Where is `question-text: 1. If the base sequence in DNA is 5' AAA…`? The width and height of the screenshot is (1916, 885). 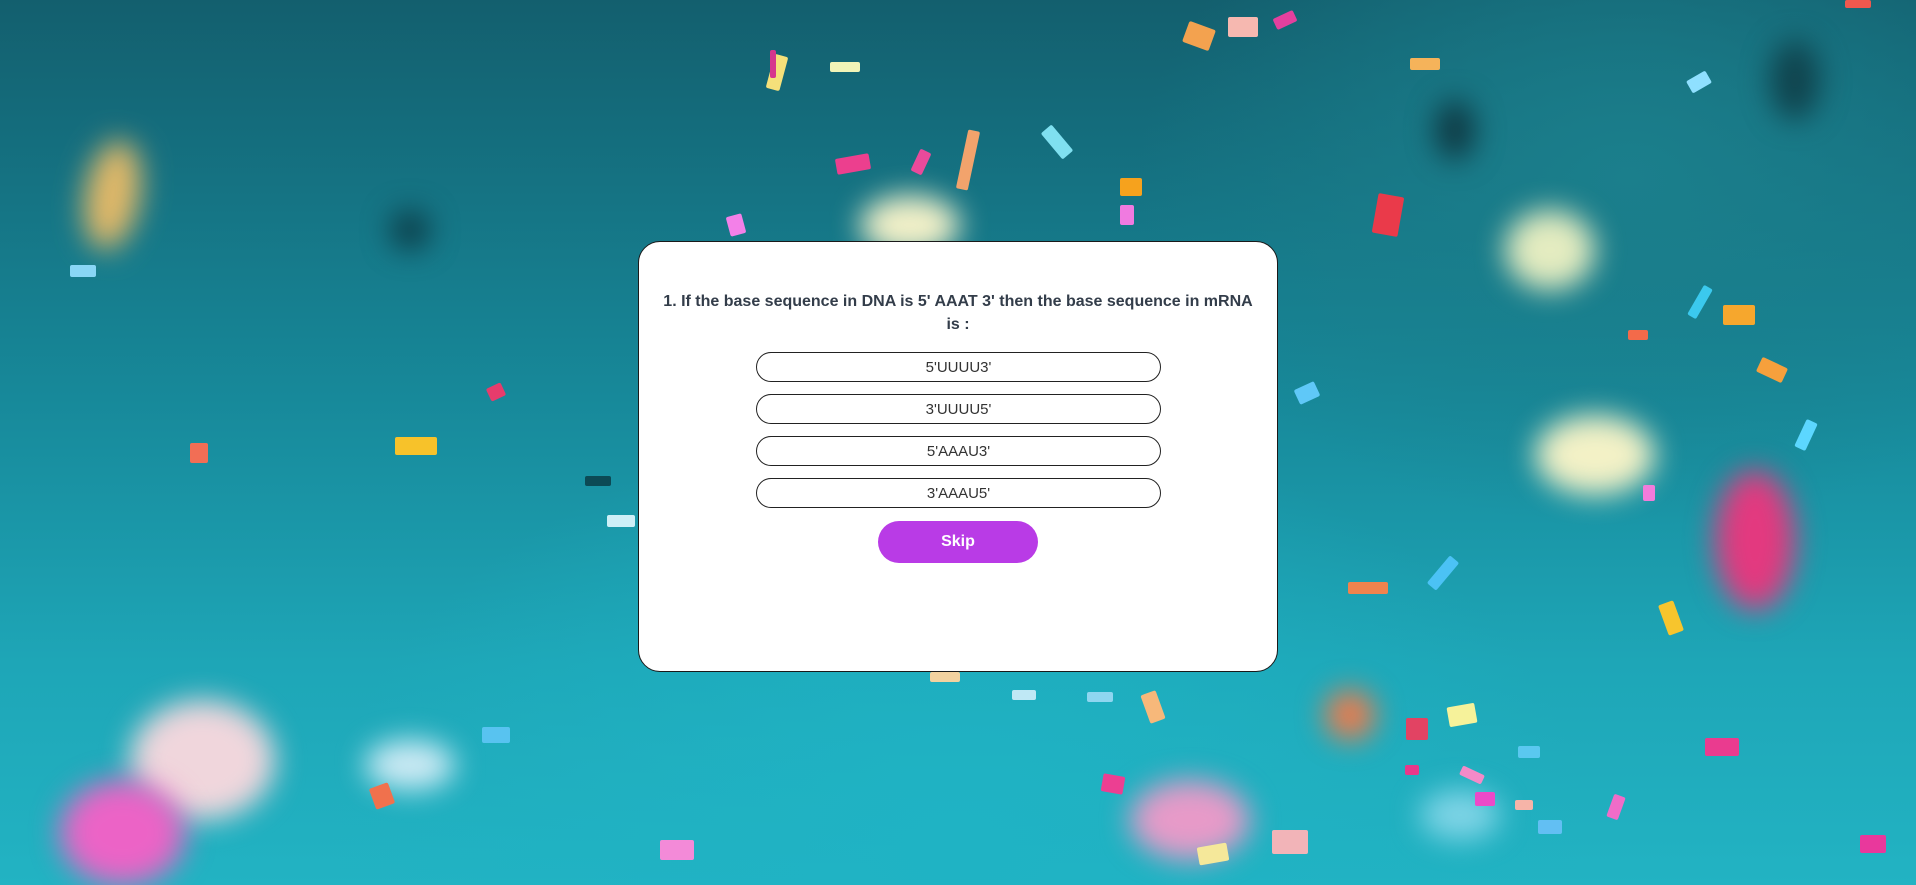
question-text: 1. If the base sequence in DNA is 5' AAA… is located at coordinates (958, 313).